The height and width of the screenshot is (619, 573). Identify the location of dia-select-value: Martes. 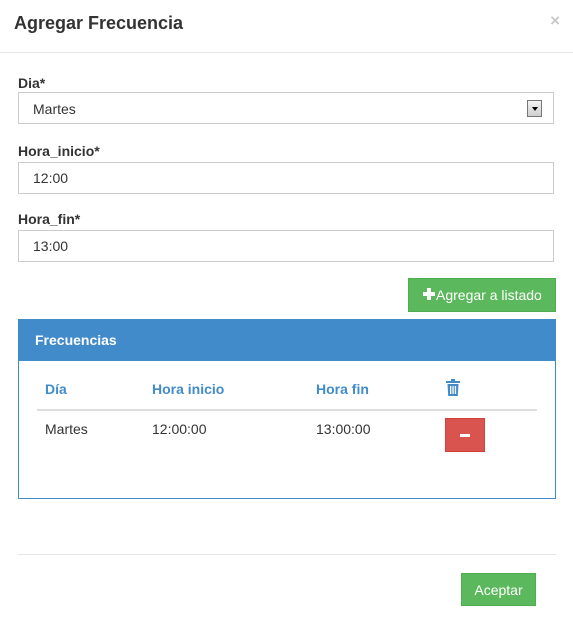
(54, 109).